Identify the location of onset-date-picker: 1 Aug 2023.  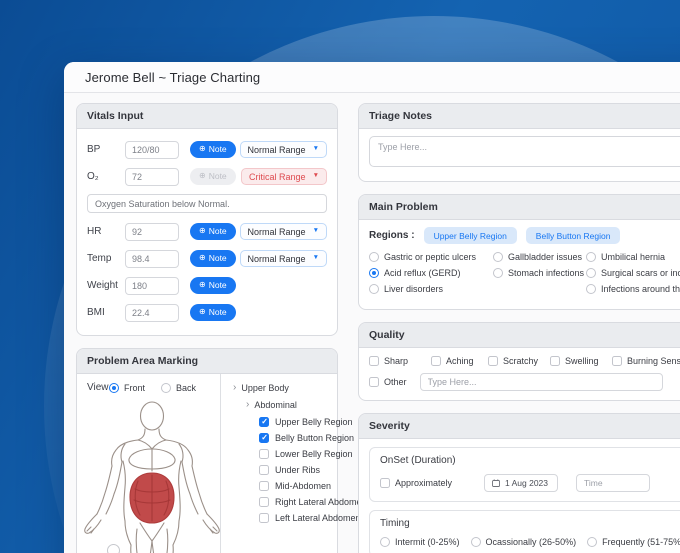
(521, 483).